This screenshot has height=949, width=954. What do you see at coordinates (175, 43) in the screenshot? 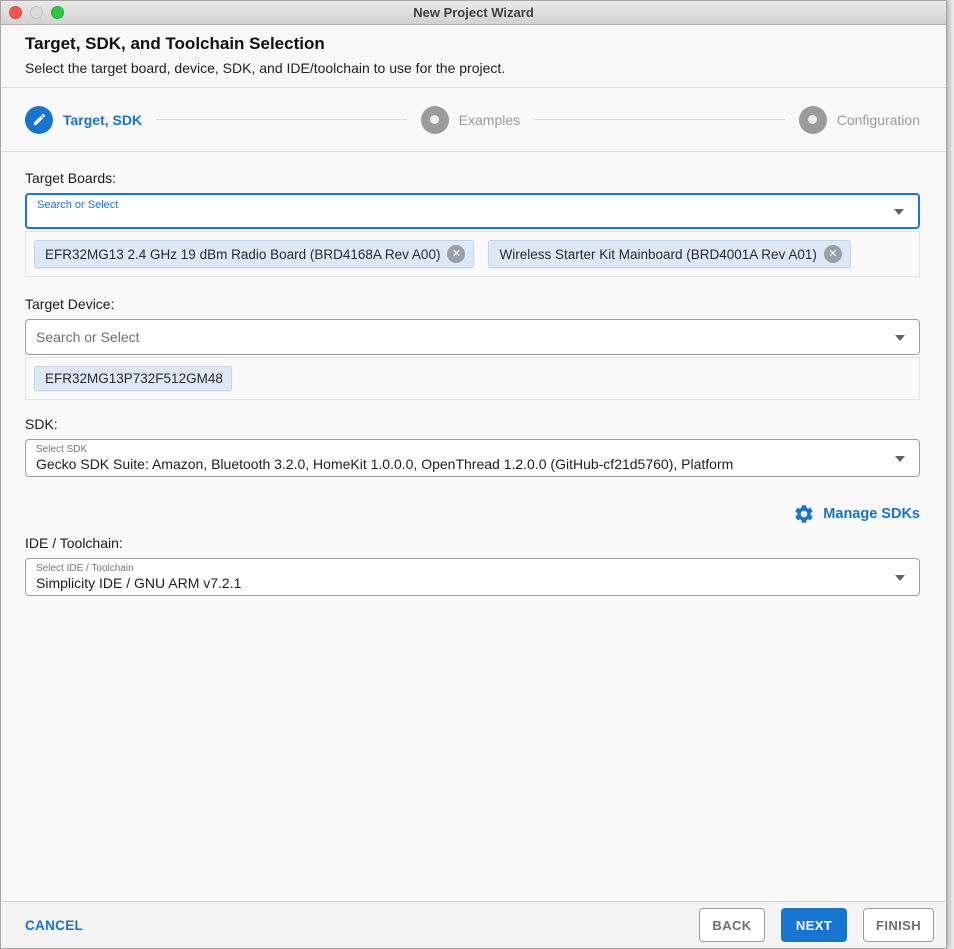
I see `page-title: Target, SDK, and Toolchain Selection` at bounding box center [175, 43].